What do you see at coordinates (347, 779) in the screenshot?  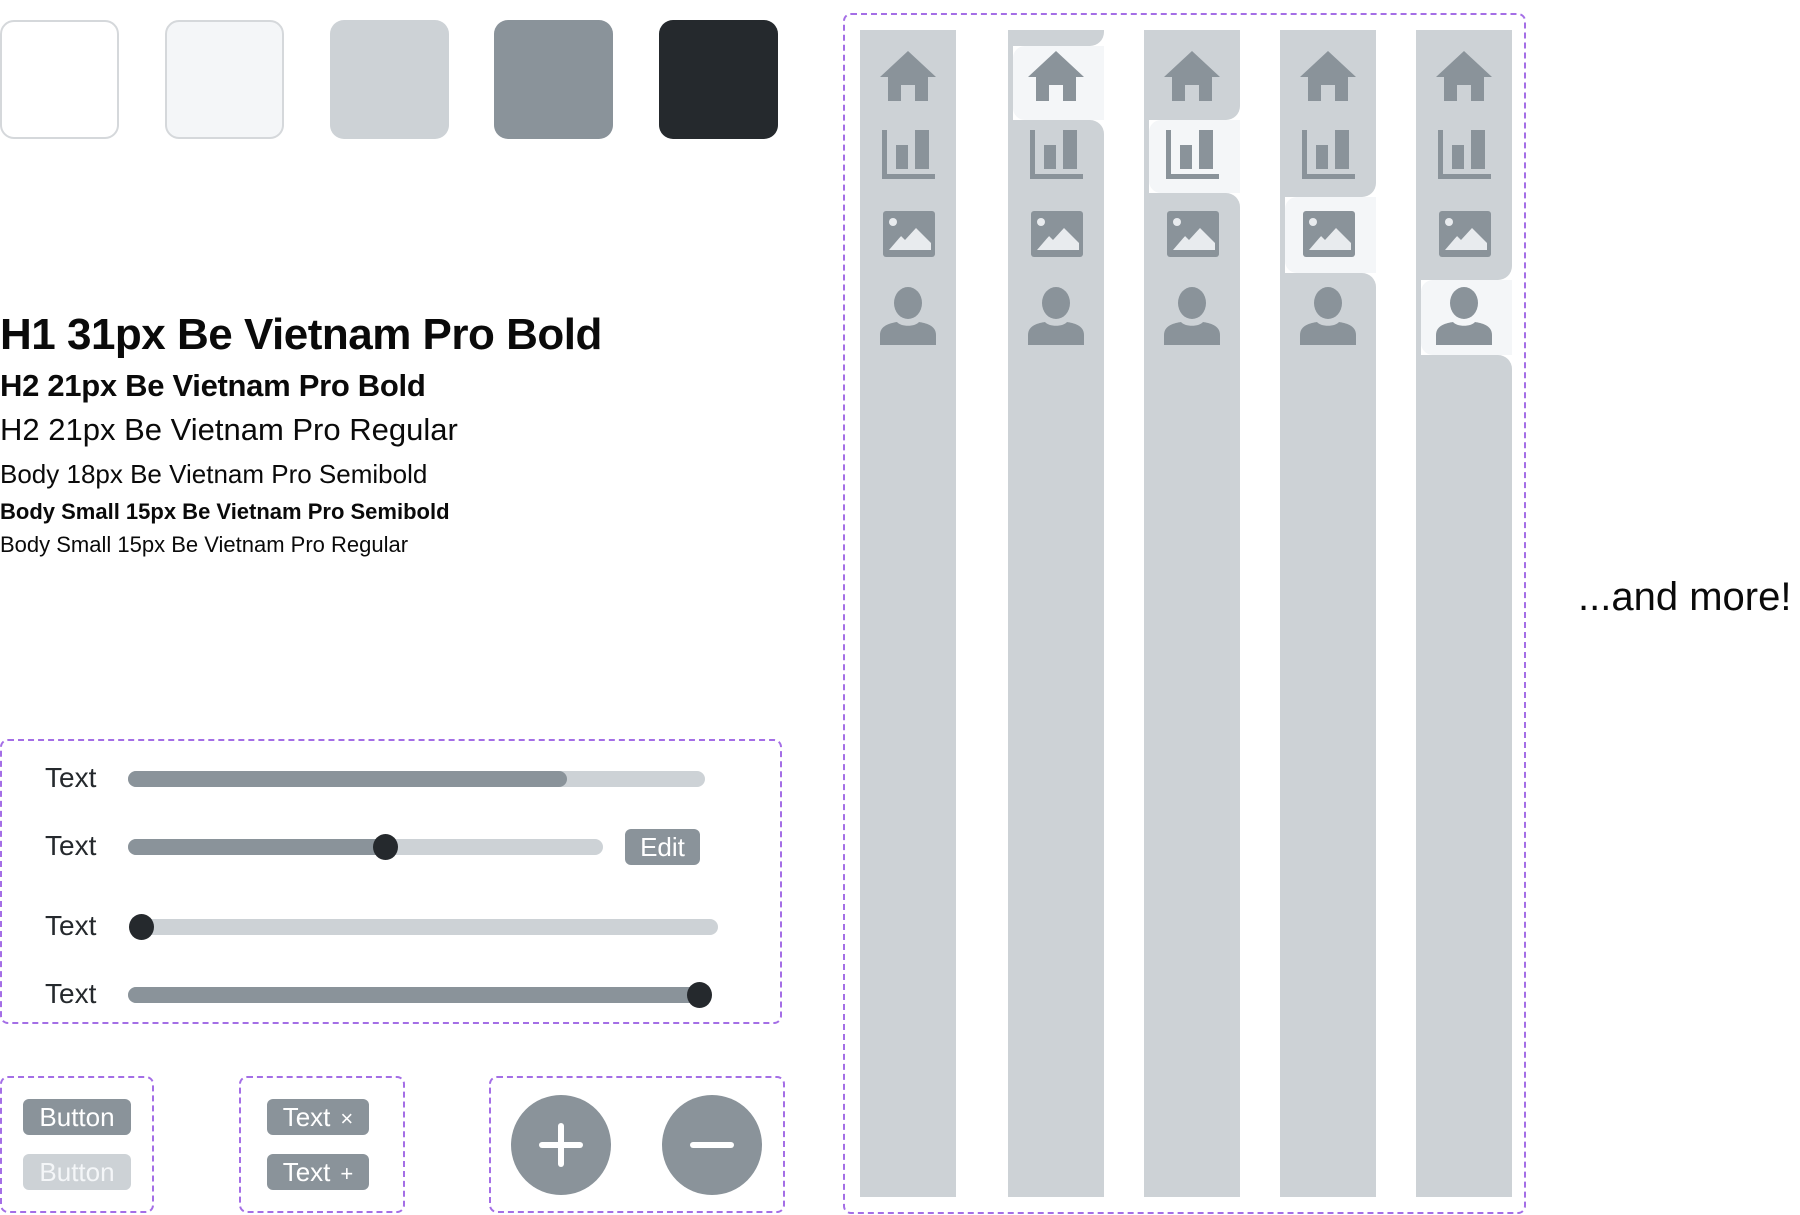 I see `progress-fill` at bounding box center [347, 779].